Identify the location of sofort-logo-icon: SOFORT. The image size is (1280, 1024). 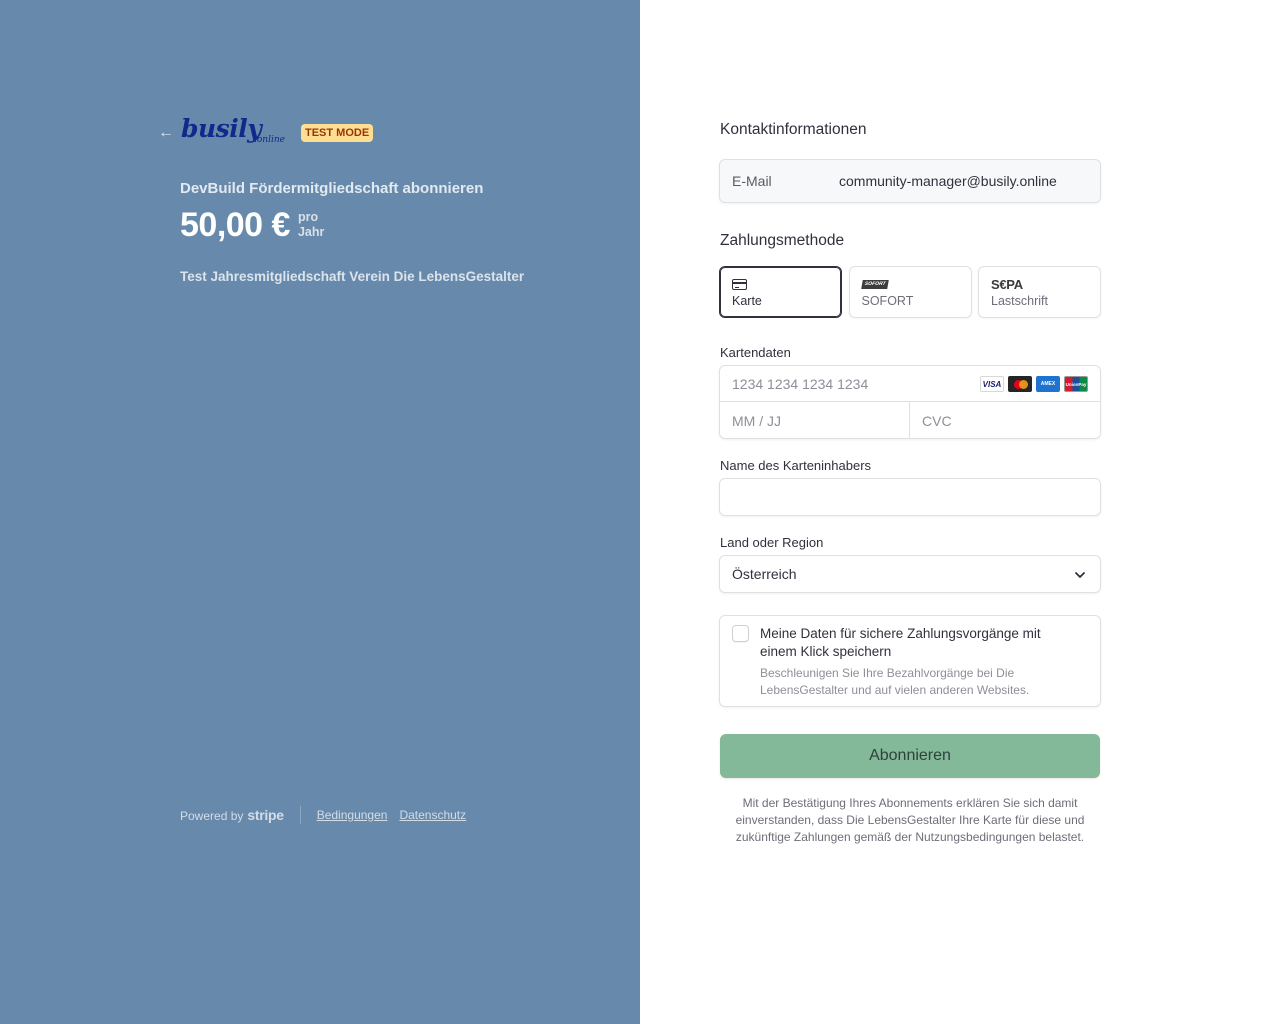
(874, 284).